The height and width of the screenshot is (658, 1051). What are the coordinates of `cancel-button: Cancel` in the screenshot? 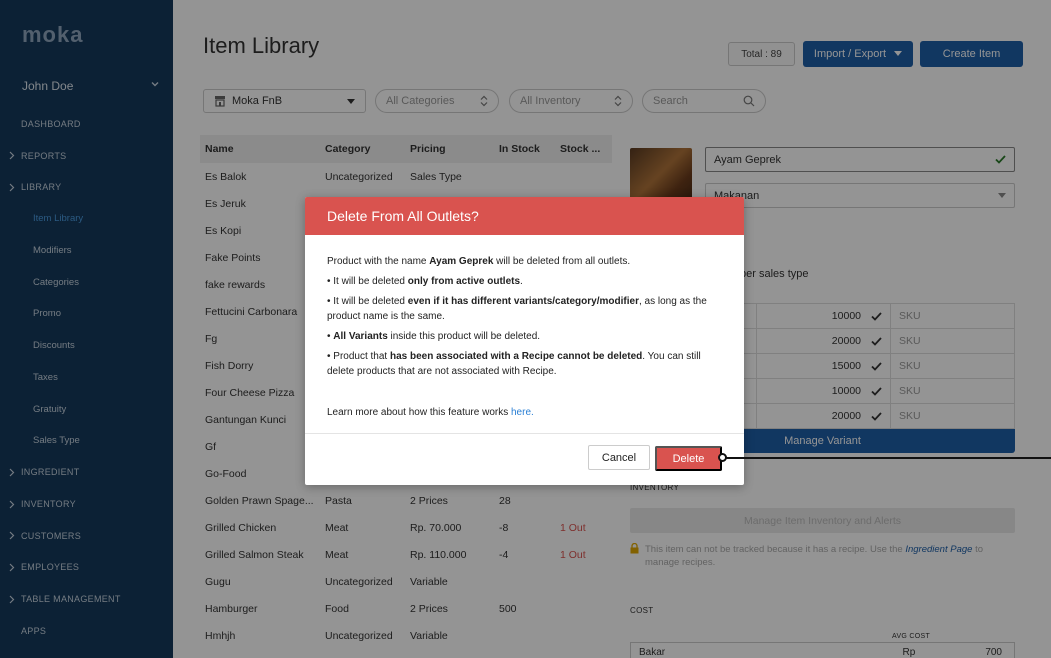 It's located at (619, 457).